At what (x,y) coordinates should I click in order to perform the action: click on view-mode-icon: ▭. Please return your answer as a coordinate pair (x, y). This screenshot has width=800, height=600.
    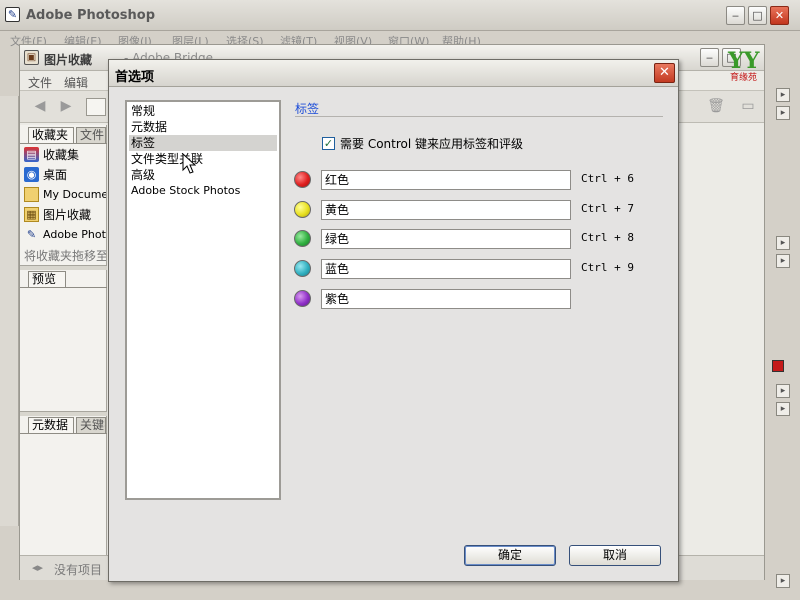
    Looking at the image, I should click on (748, 107).